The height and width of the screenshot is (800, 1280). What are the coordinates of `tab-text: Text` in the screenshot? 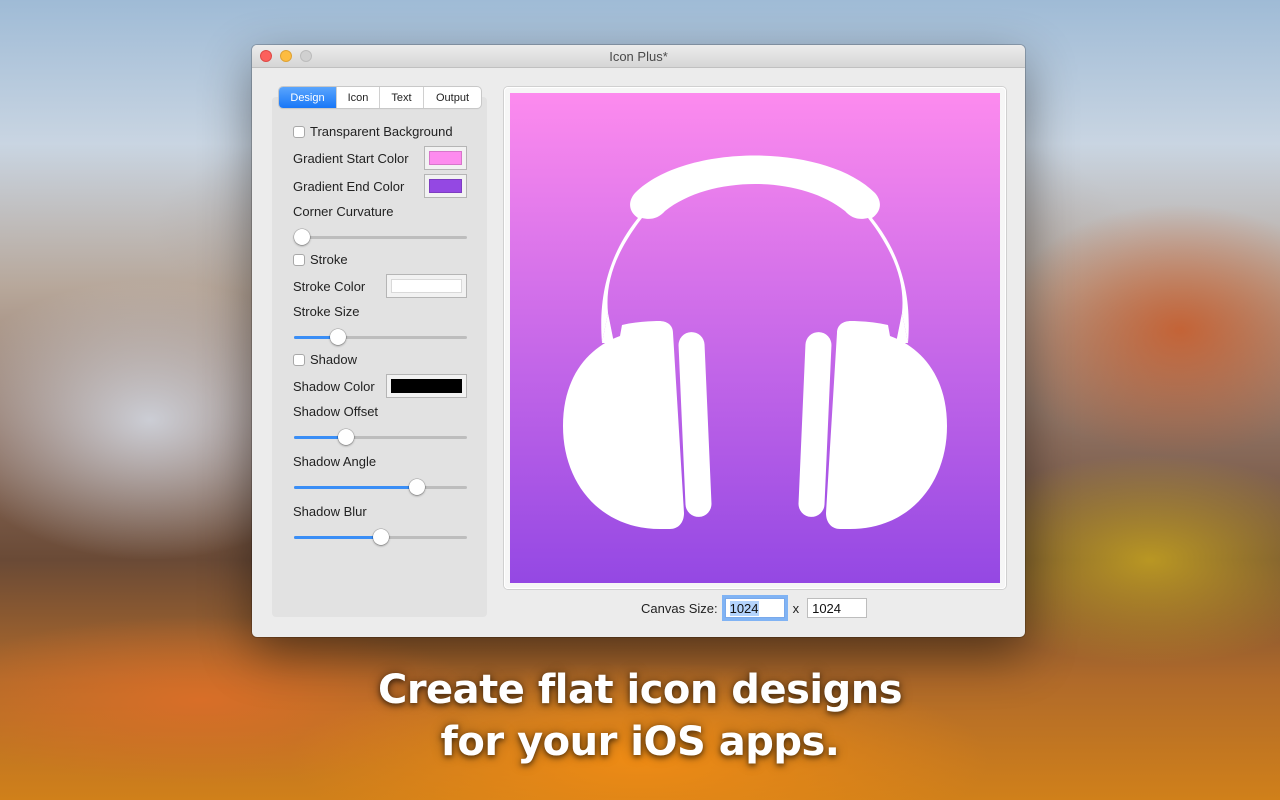 It's located at (402, 97).